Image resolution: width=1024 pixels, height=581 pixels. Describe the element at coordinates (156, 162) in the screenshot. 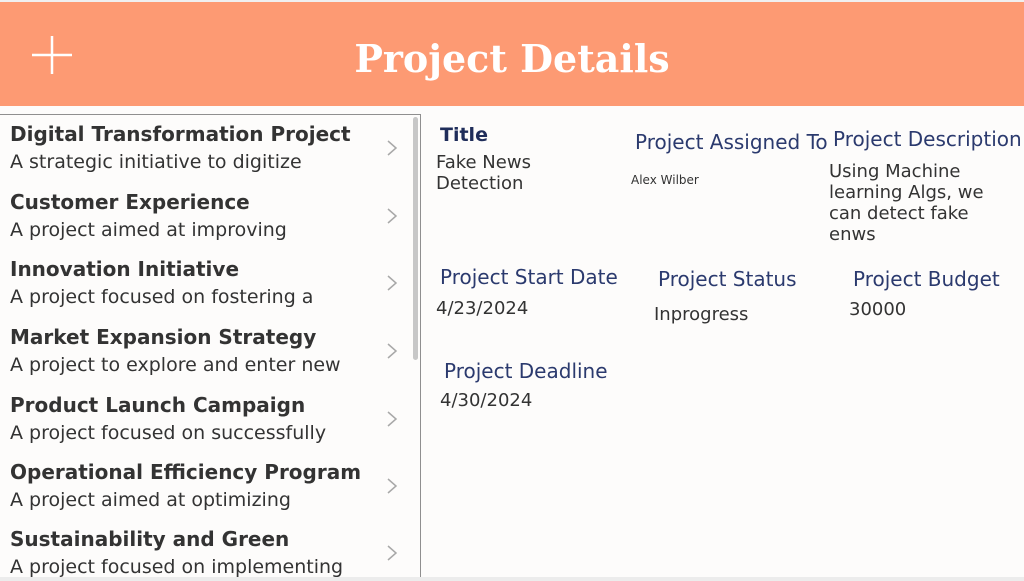

I see `item-subtitle: A strategic initiative to digitize` at that location.